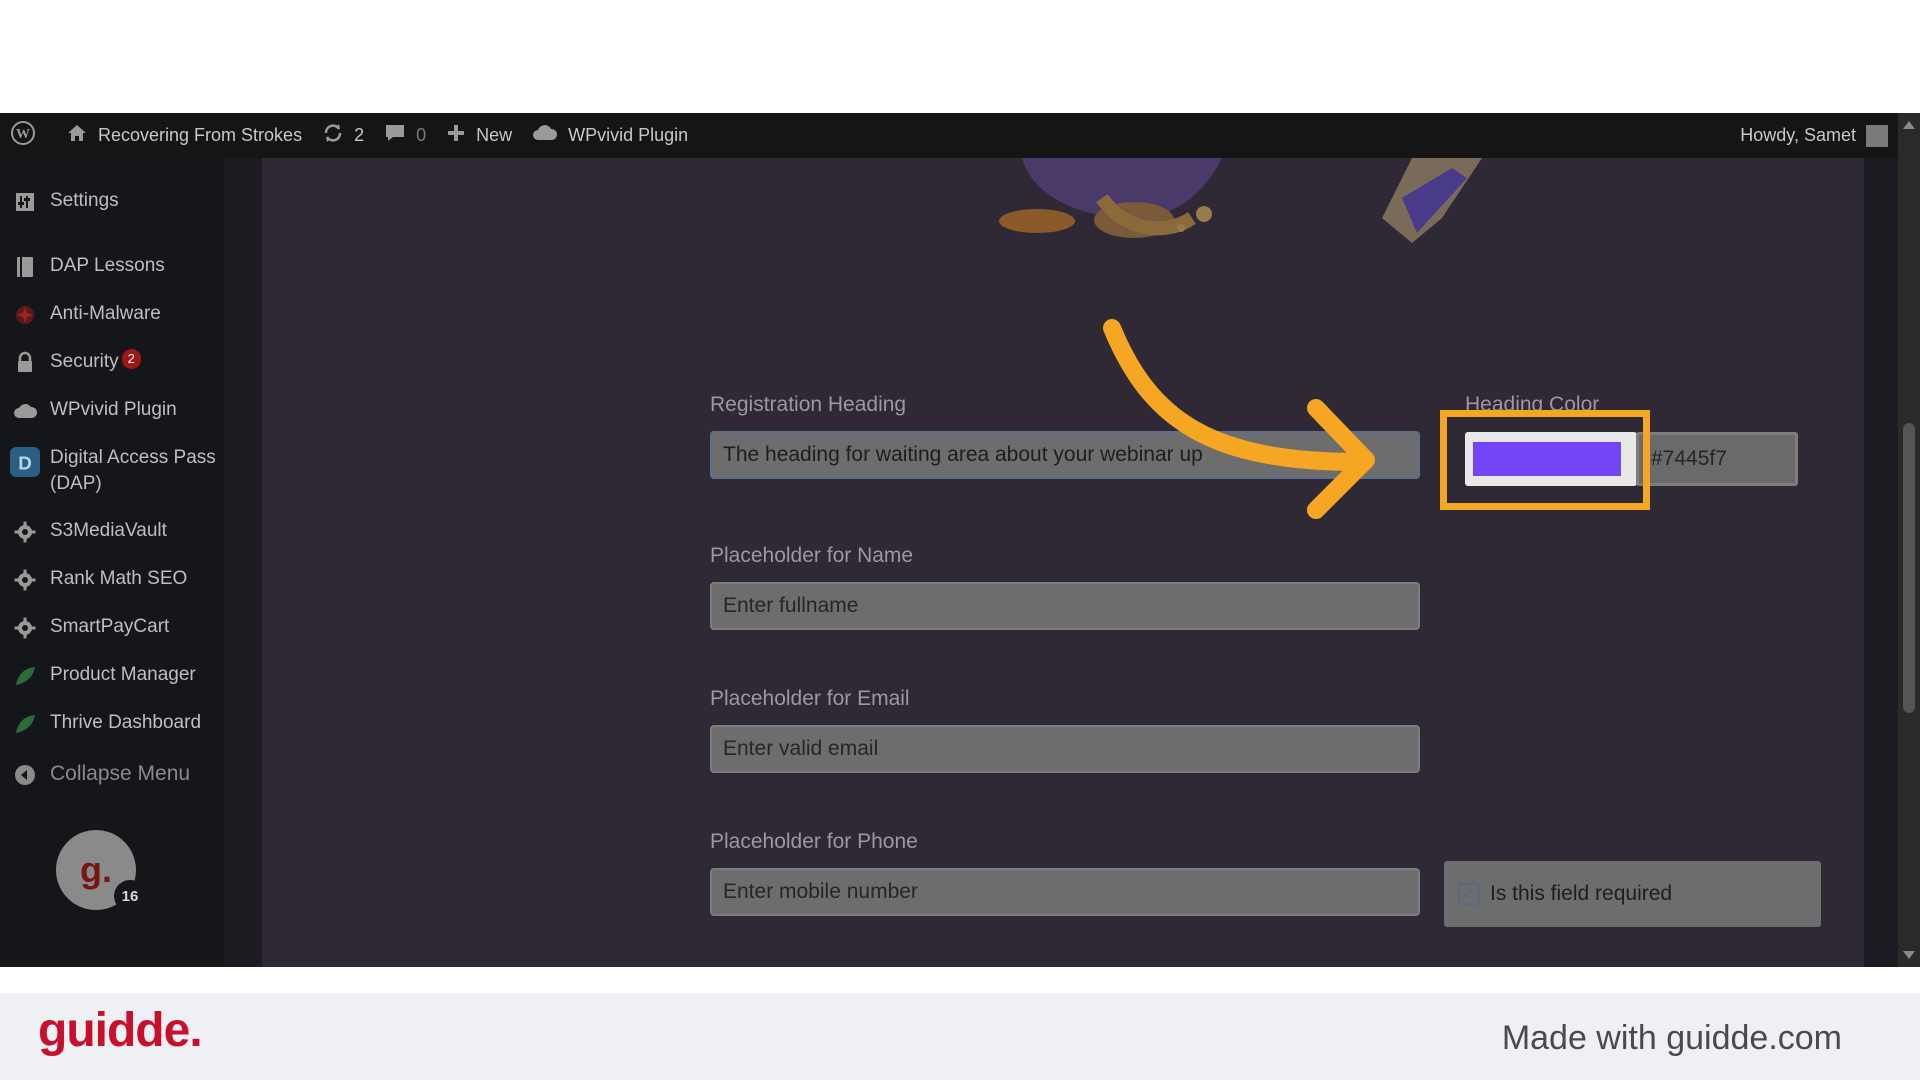 Image resolution: width=1920 pixels, height=1080 pixels. What do you see at coordinates (494, 135) in the screenshot?
I see `new-label: New` at bounding box center [494, 135].